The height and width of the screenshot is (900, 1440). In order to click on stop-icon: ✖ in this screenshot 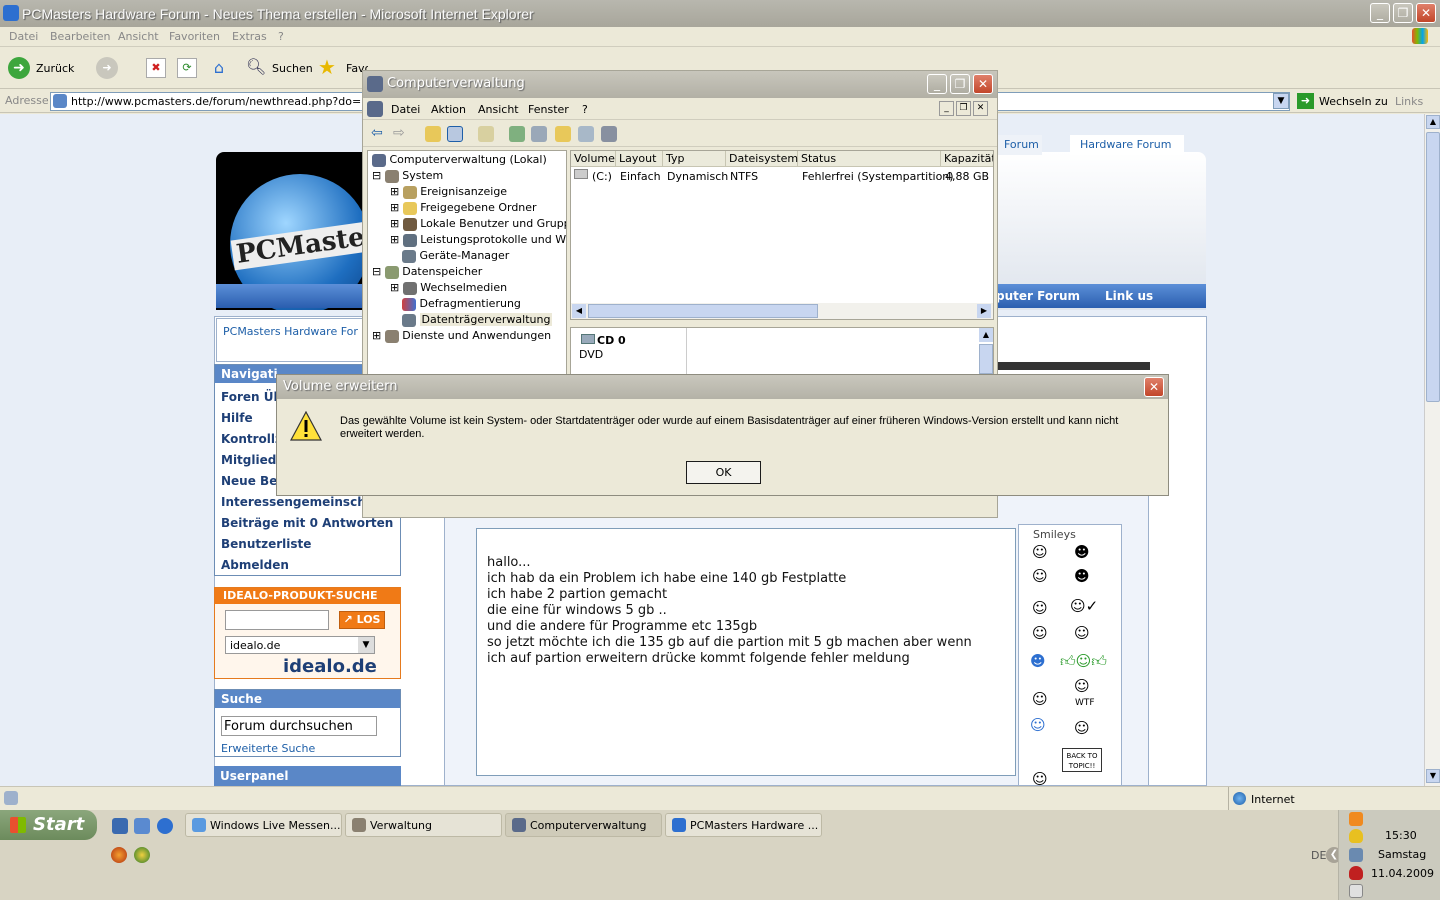, I will do `click(156, 68)`.